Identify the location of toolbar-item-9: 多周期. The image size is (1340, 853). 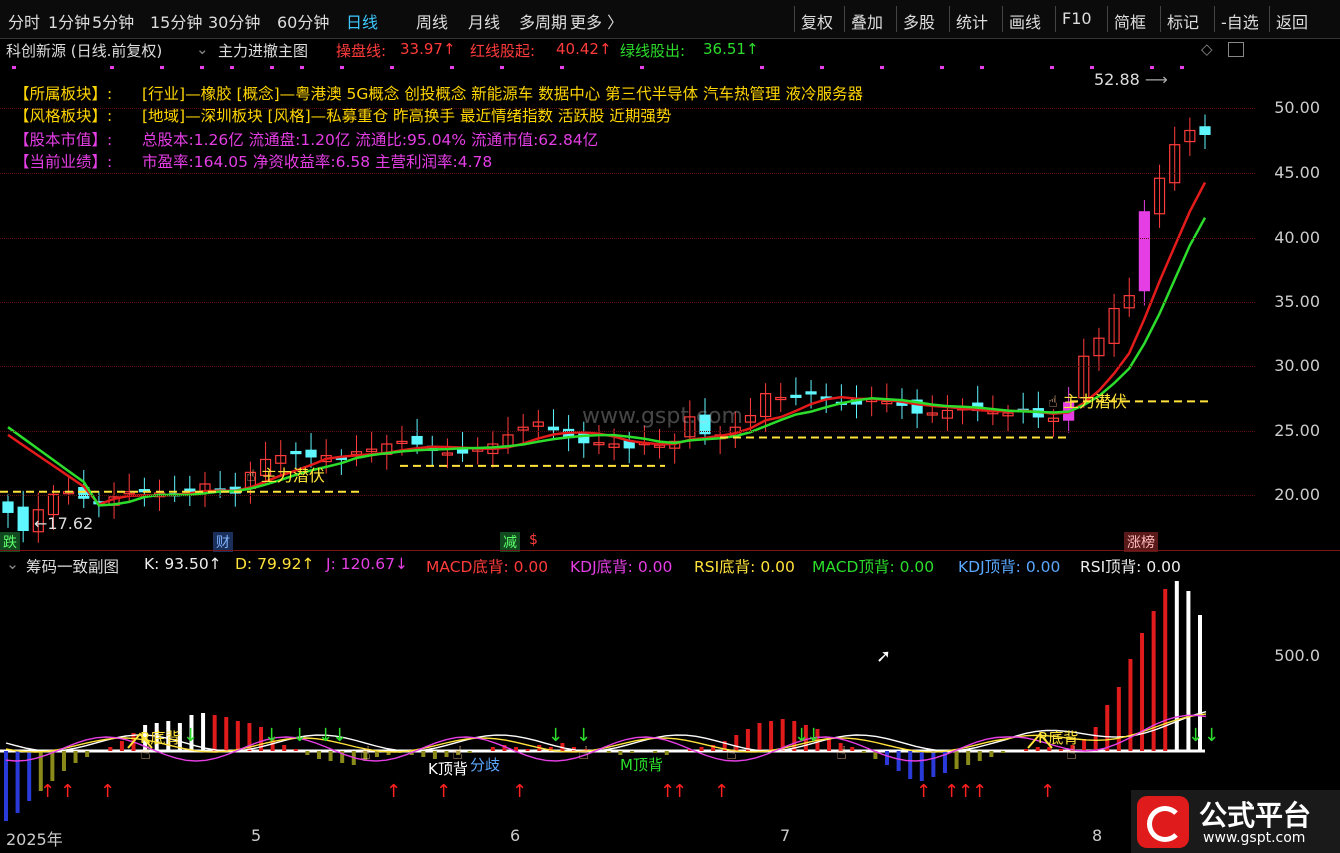
(543, 21).